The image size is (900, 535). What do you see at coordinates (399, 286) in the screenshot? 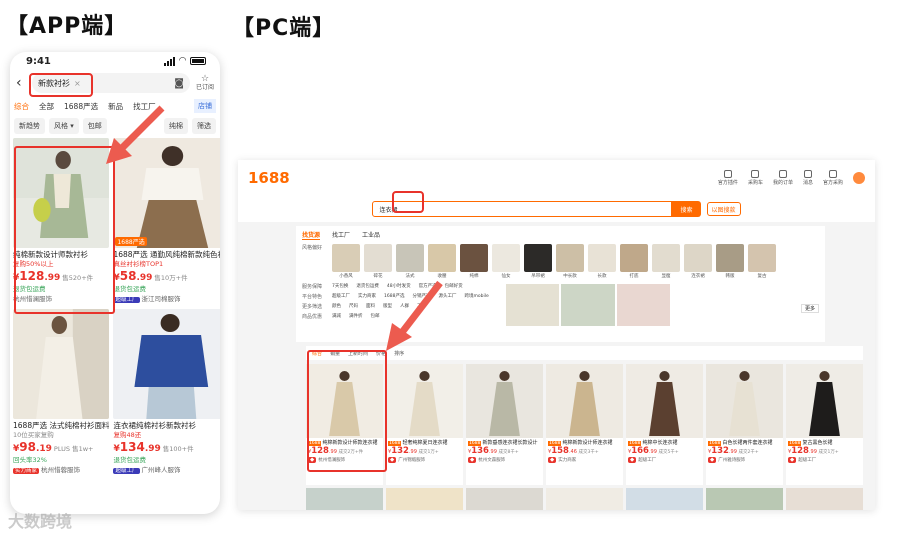
I see `filter-option: 48小时发货` at bounding box center [399, 286].